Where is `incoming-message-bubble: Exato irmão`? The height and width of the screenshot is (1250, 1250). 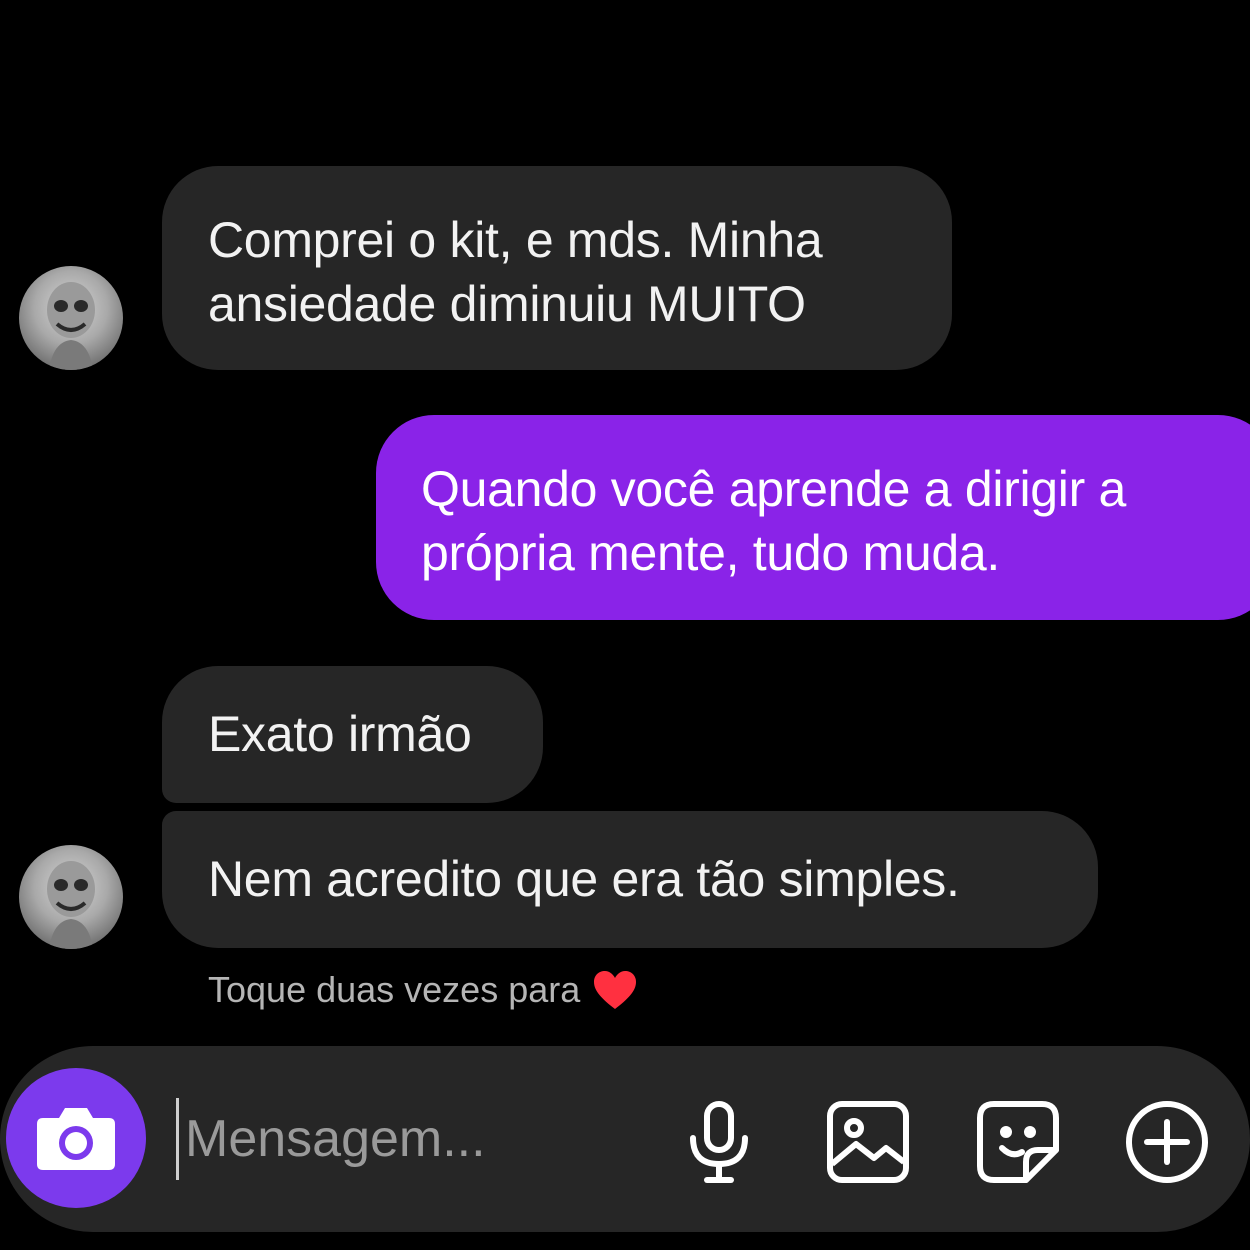 incoming-message-bubble: Exato irmão is located at coordinates (352, 734).